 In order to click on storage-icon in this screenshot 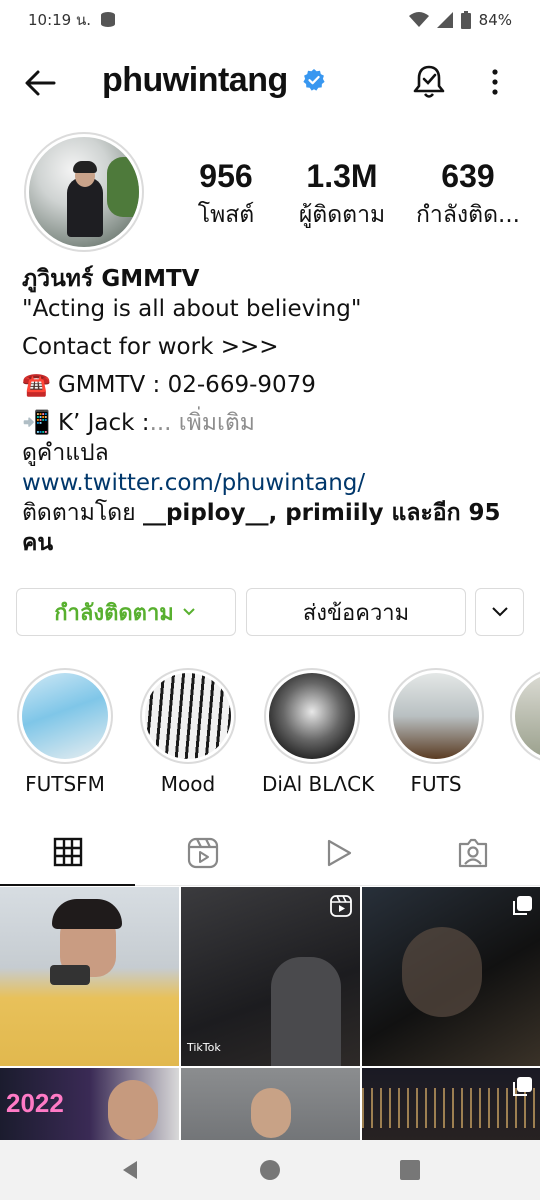, I will do `click(108, 19)`.